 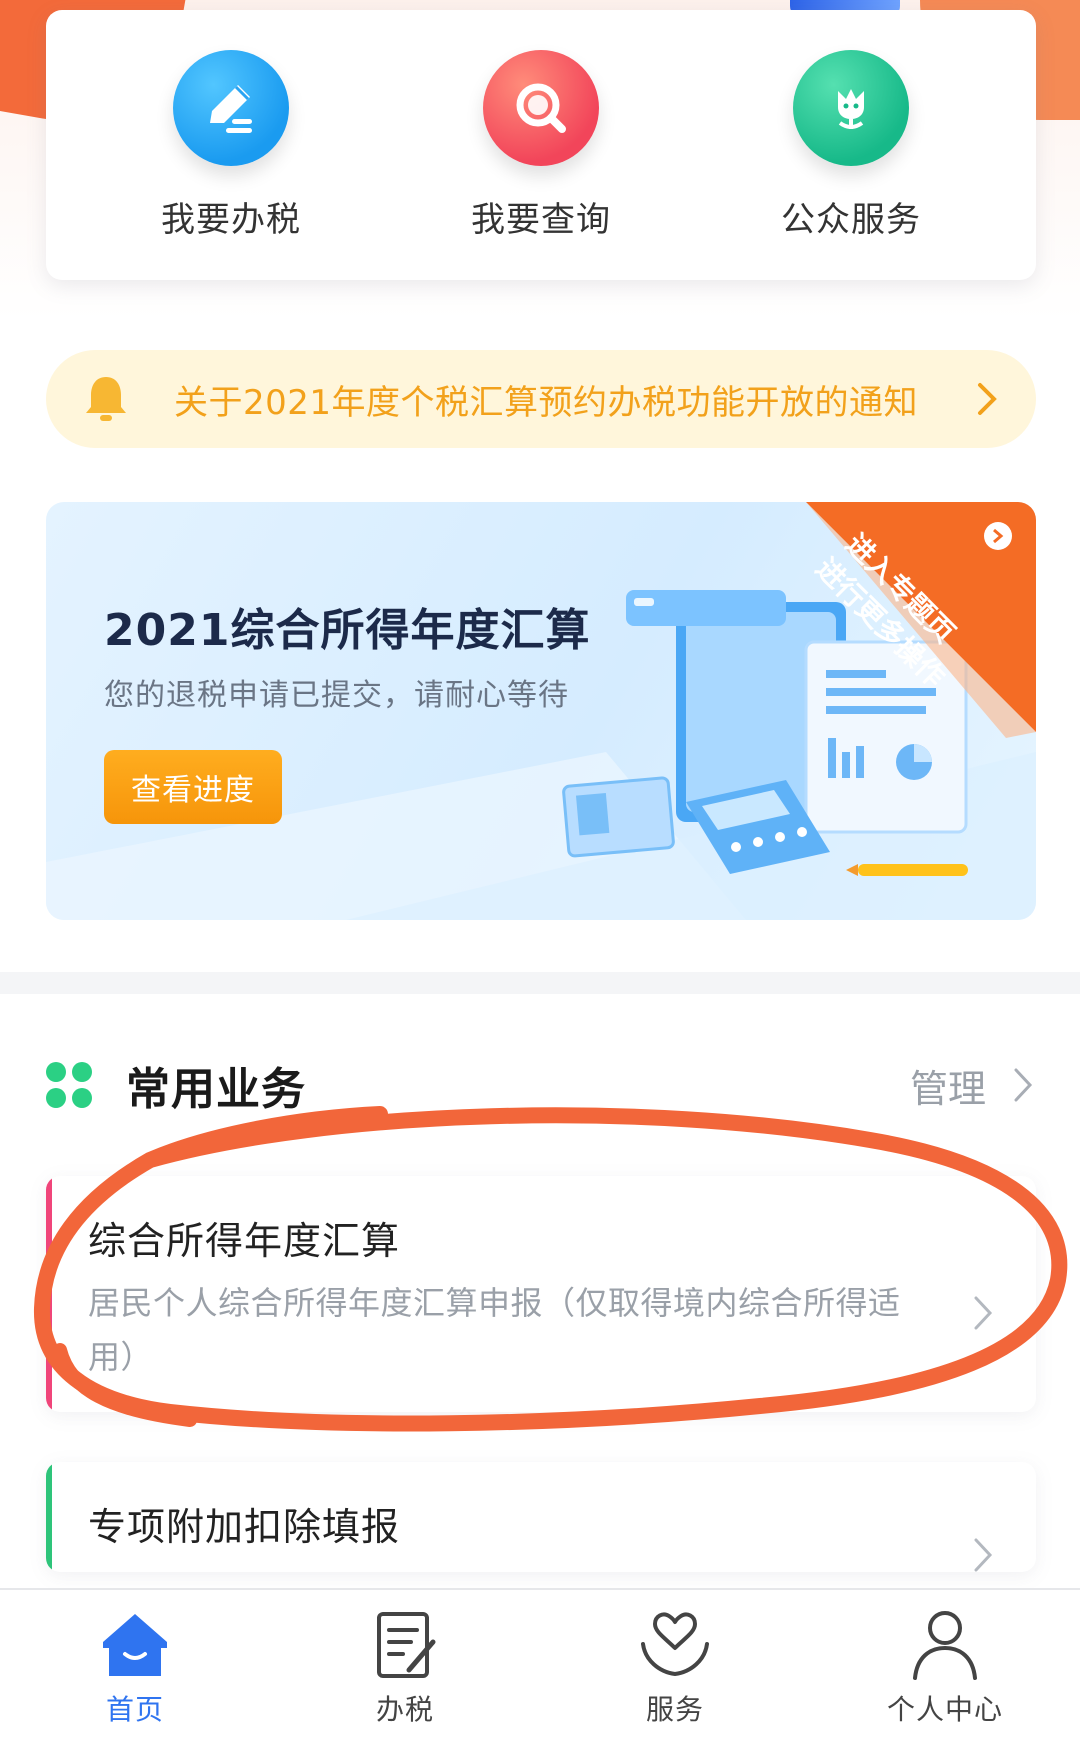 What do you see at coordinates (540, 983) in the screenshot?
I see `section-divider` at bounding box center [540, 983].